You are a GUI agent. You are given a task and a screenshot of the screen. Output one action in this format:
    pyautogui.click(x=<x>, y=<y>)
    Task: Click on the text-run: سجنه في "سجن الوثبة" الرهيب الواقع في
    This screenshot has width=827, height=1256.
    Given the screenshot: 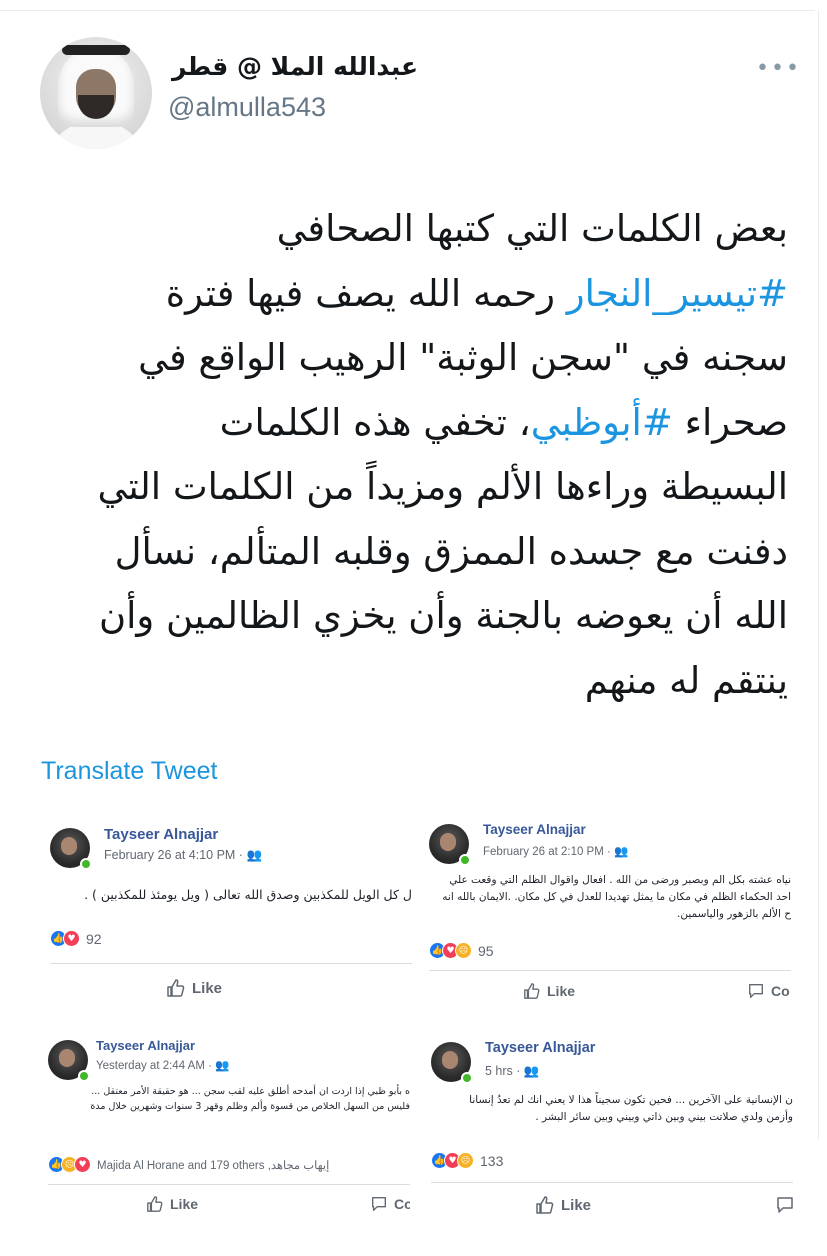 What is the action you would take?
    pyautogui.click(x=463, y=357)
    